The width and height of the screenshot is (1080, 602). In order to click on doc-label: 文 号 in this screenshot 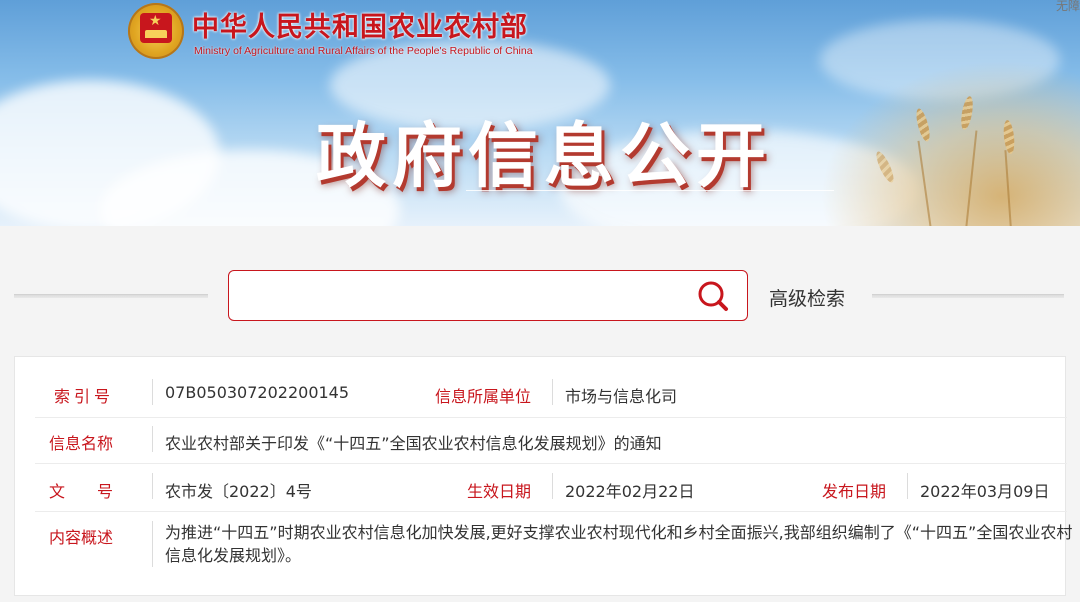, I will do `click(81, 491)`.